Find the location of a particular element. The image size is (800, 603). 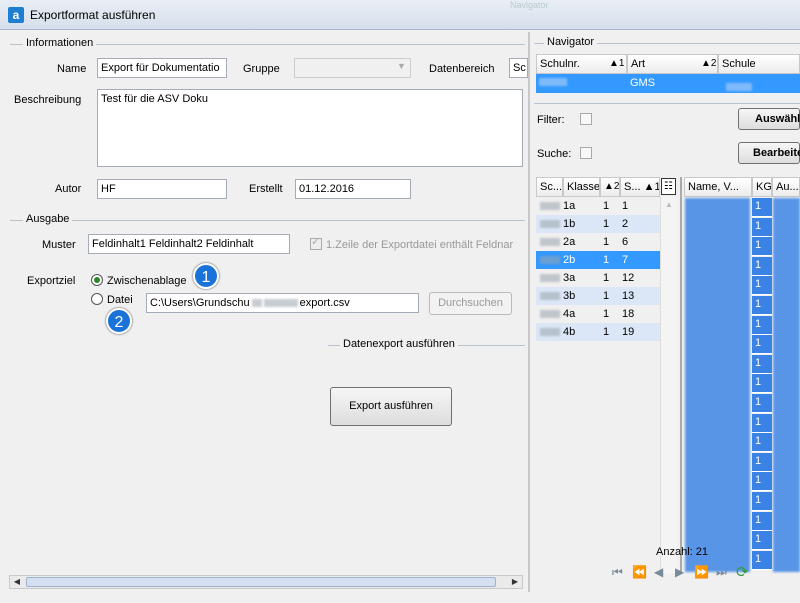

background-tab-label: Navigator is located at coordinates (529, 5).